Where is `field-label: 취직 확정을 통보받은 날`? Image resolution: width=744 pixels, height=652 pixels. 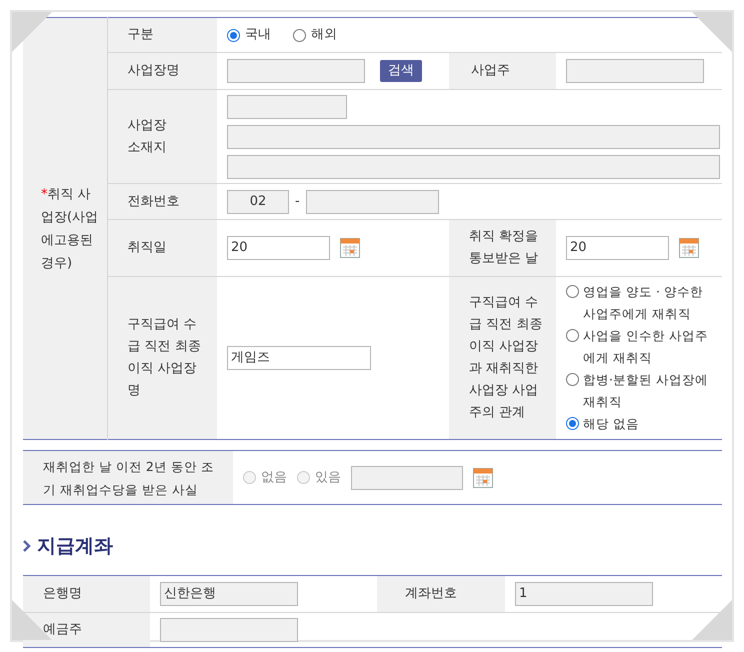 field-label: 취직 확정을 통보받은 날 is located at coordinates (504, 248).